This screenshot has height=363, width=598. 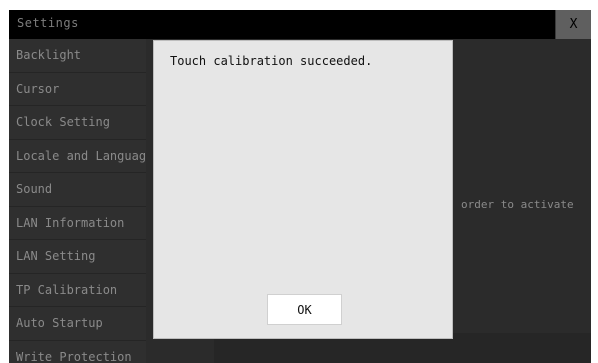 I want to click on content-description-text: order to activate, so click(x=517, y=204).